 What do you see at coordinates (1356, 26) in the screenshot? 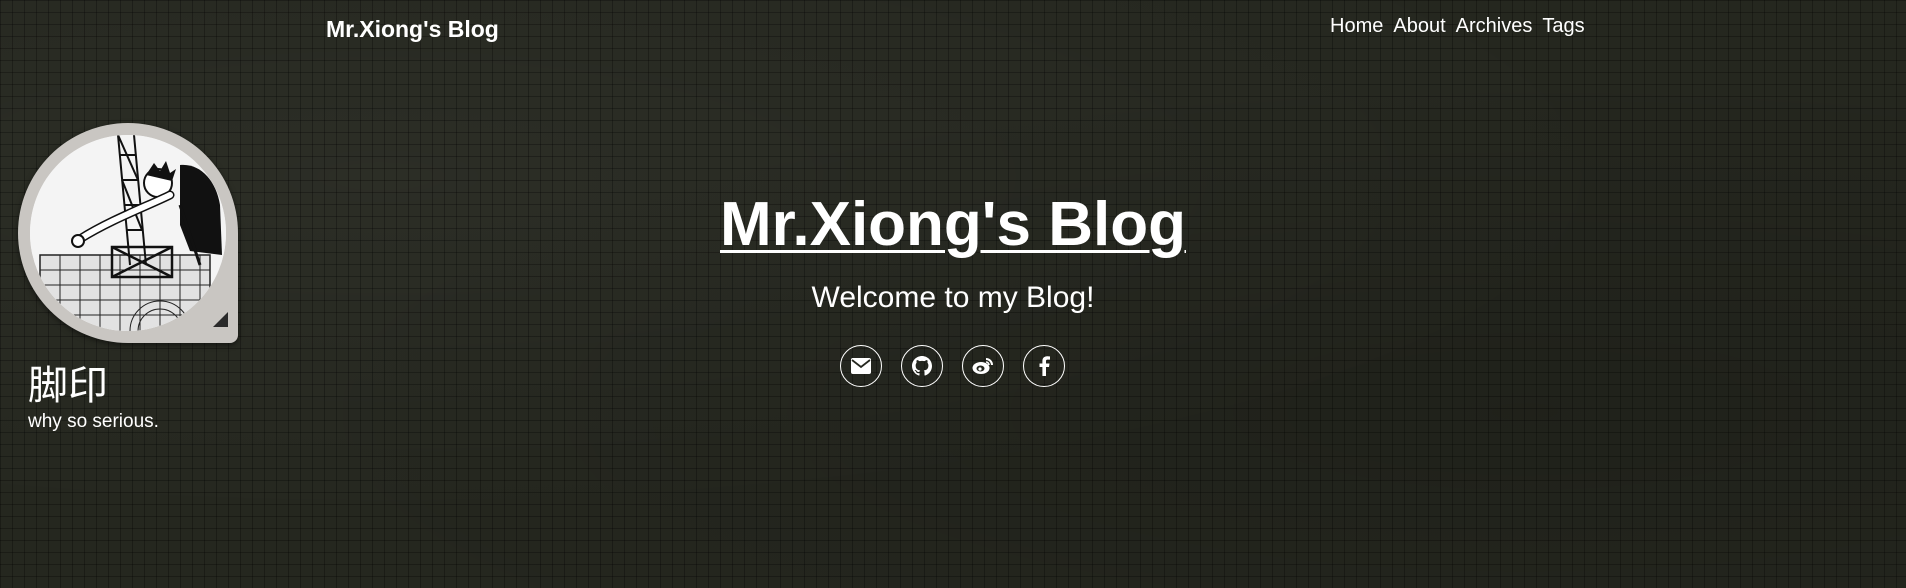
I see `nav-link-home: Home` at bounding box center [1356, 26].